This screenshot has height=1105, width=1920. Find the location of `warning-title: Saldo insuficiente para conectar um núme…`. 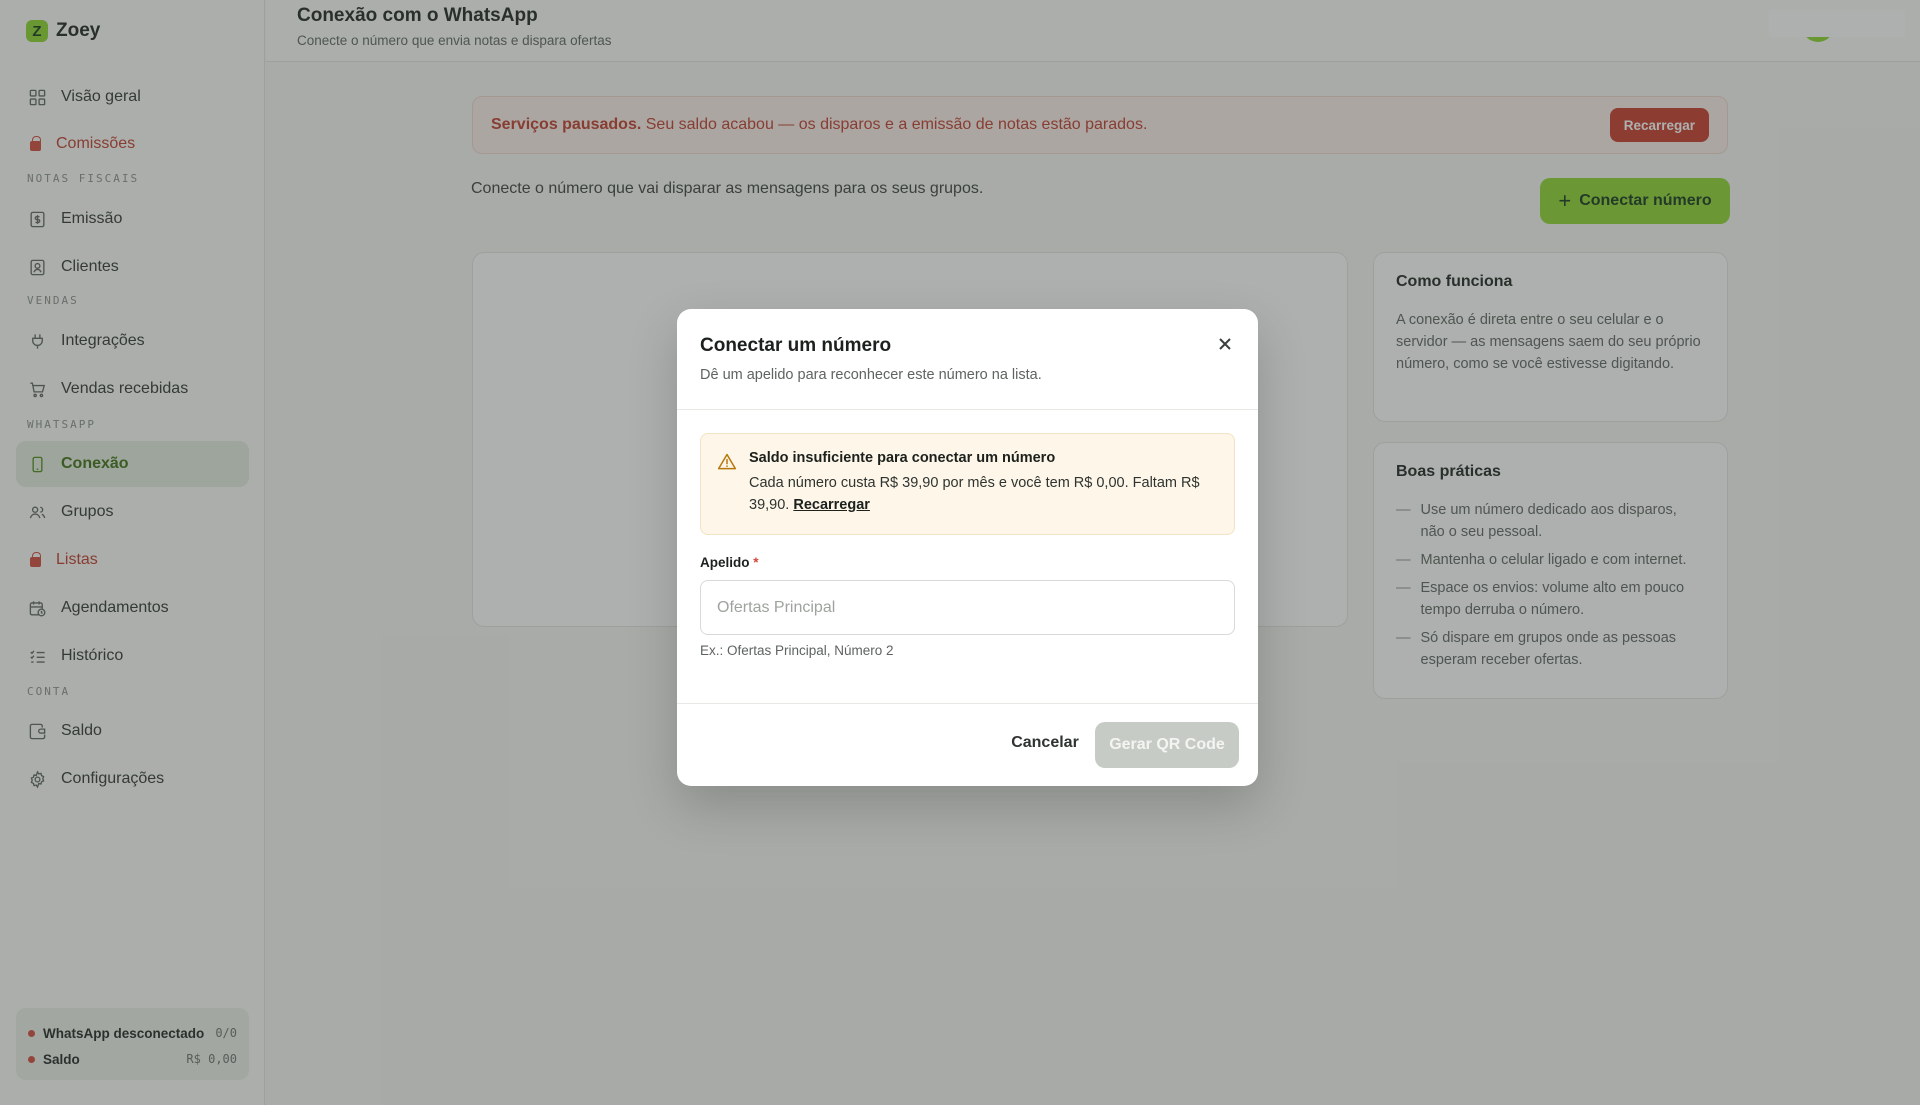

warning-title: Saldo insuficiente para conectar um núme… is located at coordinates (902, 458).